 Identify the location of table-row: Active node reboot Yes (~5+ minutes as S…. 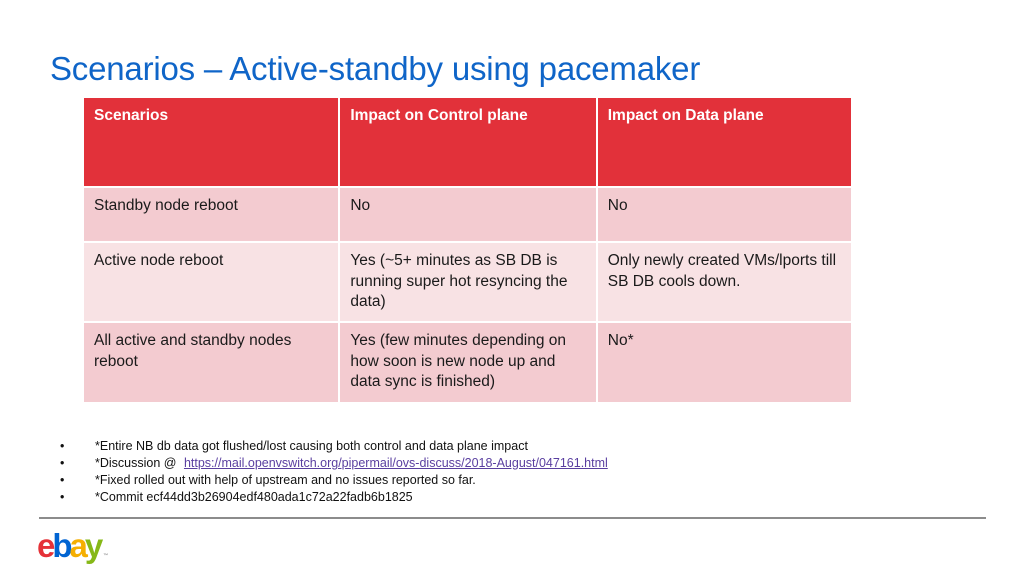
(467, 282).